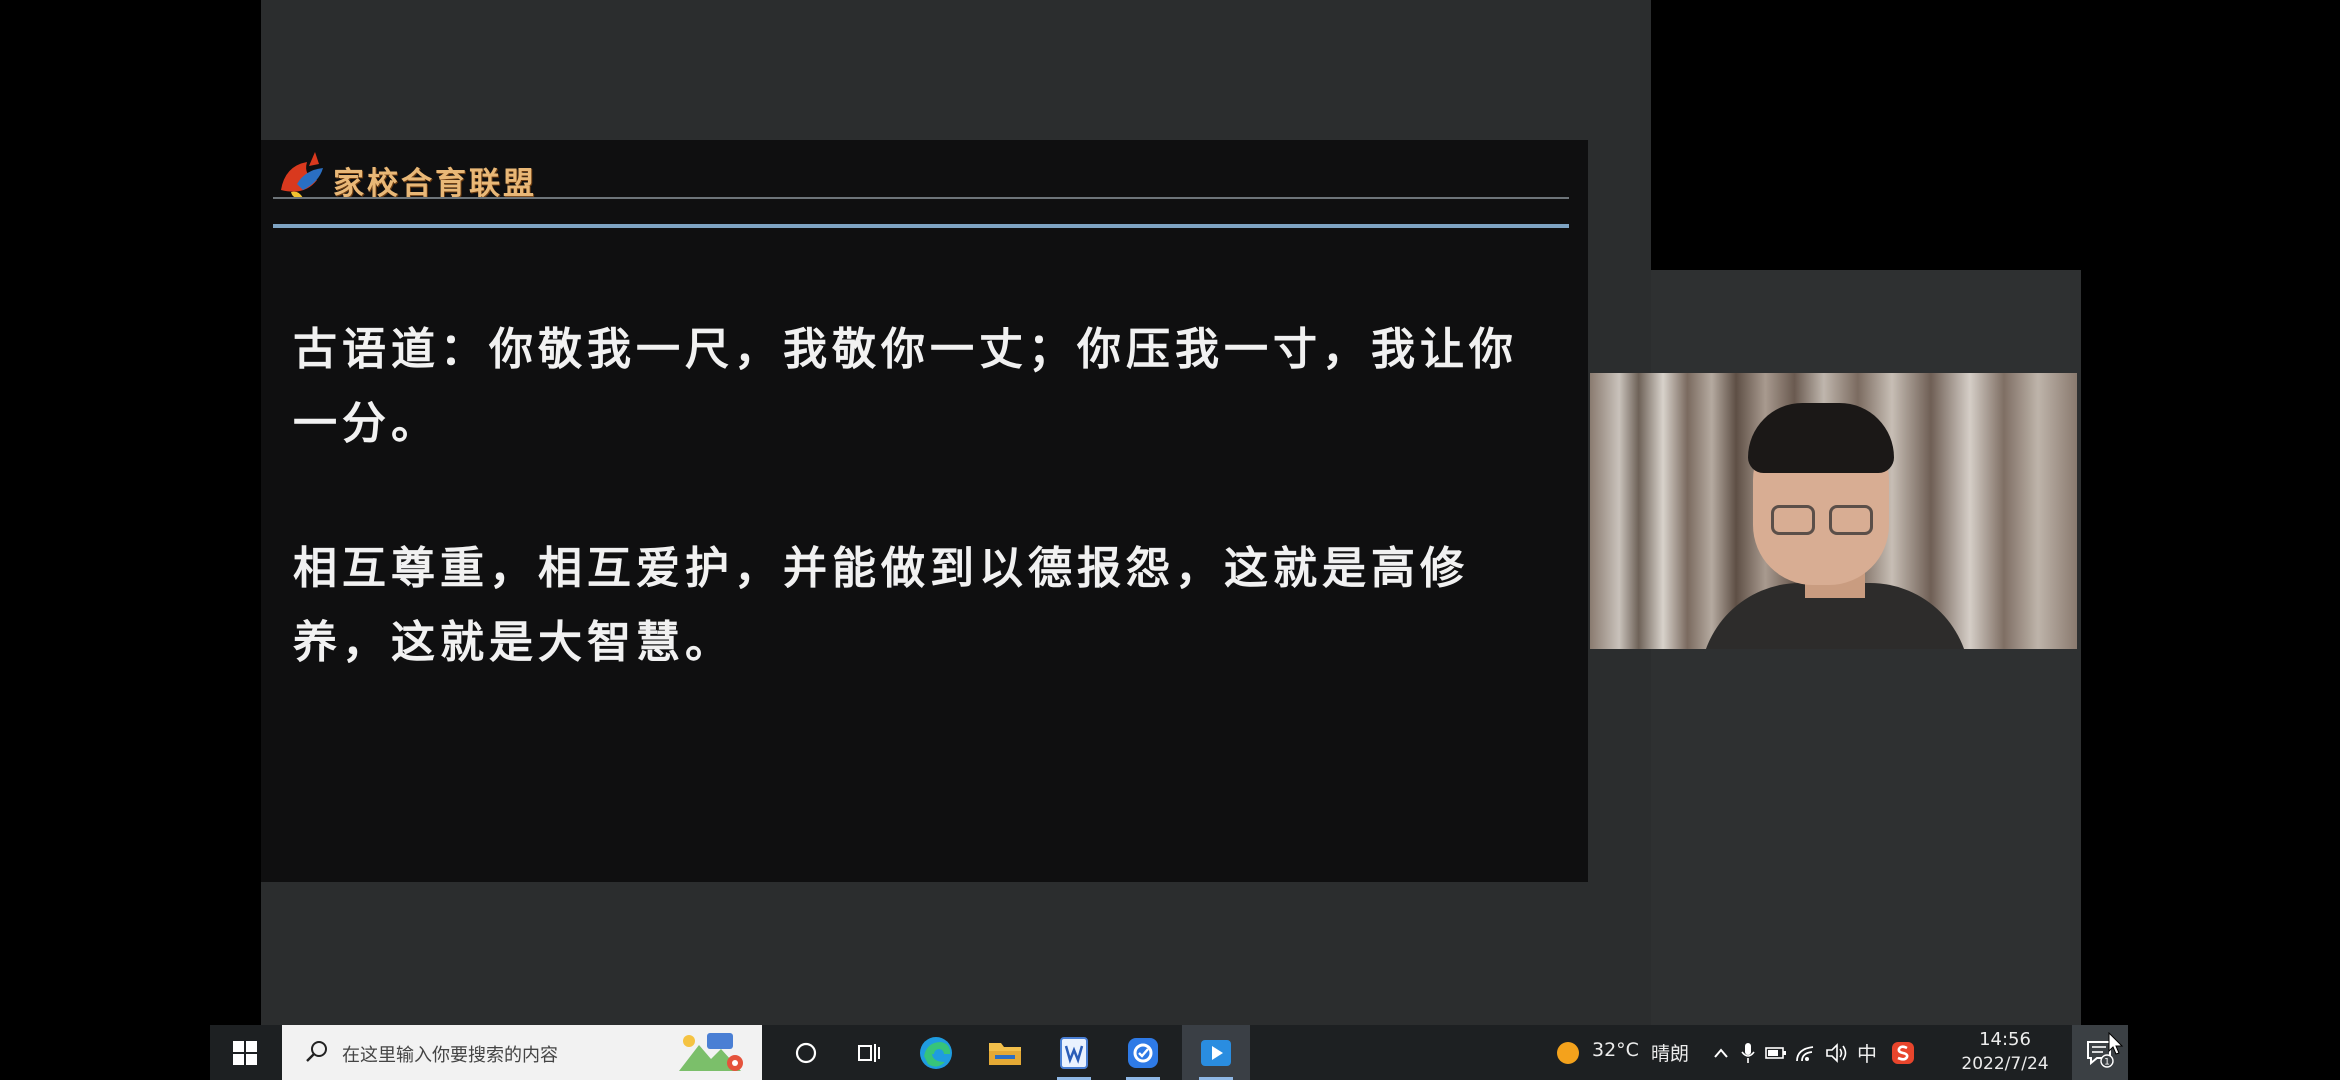  What do you see at coordinates (1793, 520) in the screenshot?
I see `glasses-lens-left` at bounding box center [1793, 520].